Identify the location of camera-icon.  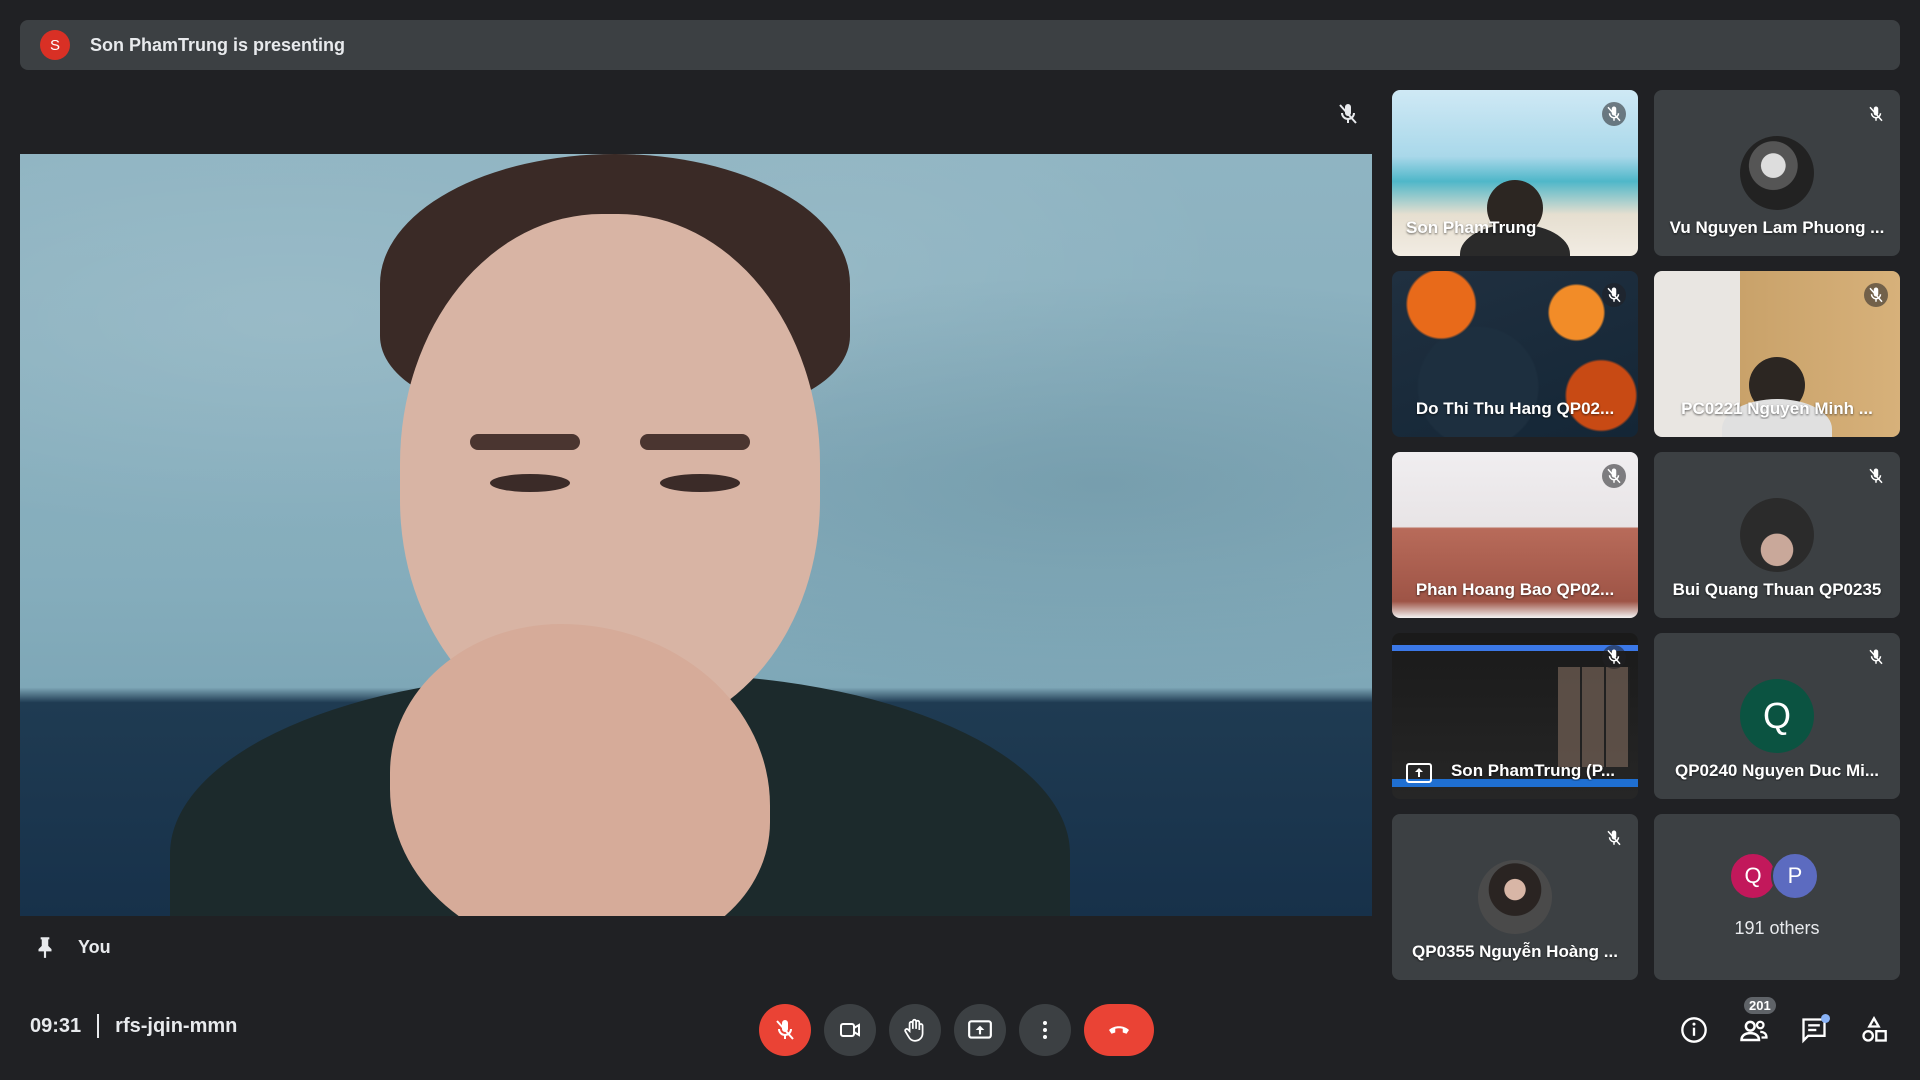
(850, 1030).